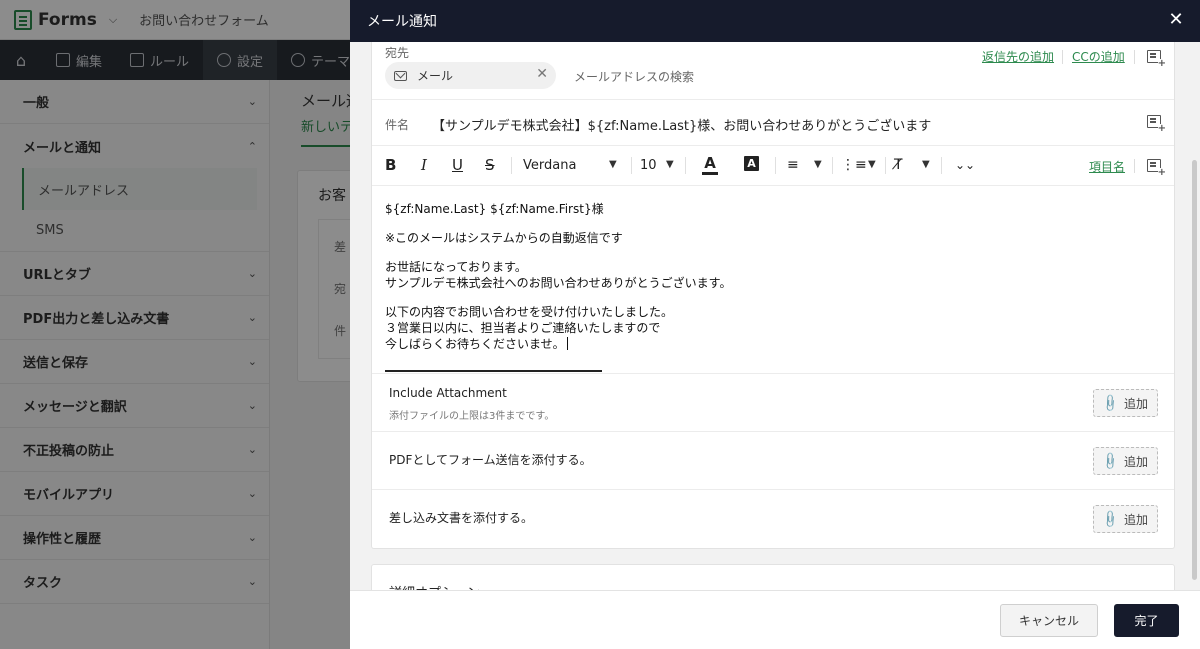  What do you see at coordinates (490, 165) in the screenshot?
I see `strikethrough-icon: S` at bounding box center [490, 165].